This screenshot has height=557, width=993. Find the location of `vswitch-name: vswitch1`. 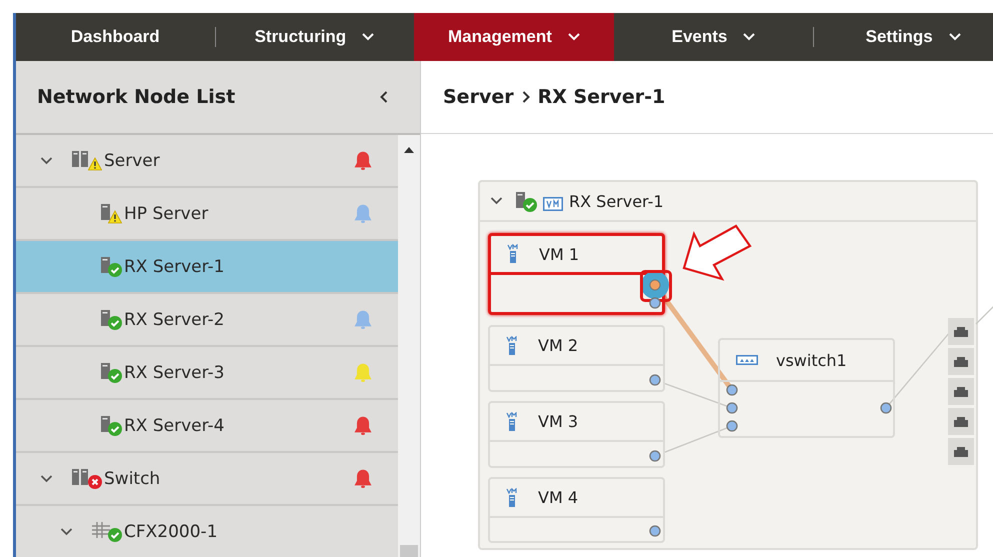

vswitch-name: vswitch1 is located at coordinates (811, 360).